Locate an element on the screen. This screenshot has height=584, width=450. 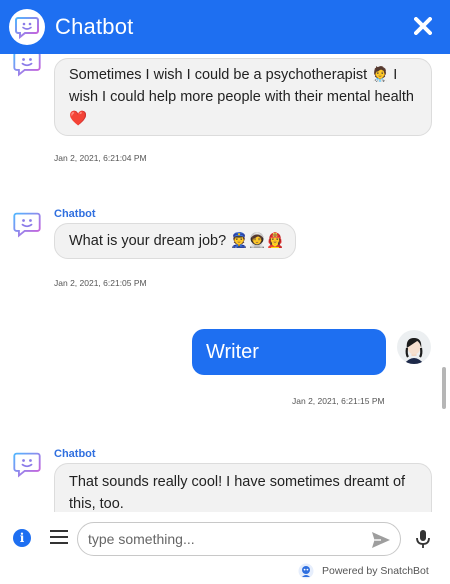
mic-icon is located at coordinates (423, 539).